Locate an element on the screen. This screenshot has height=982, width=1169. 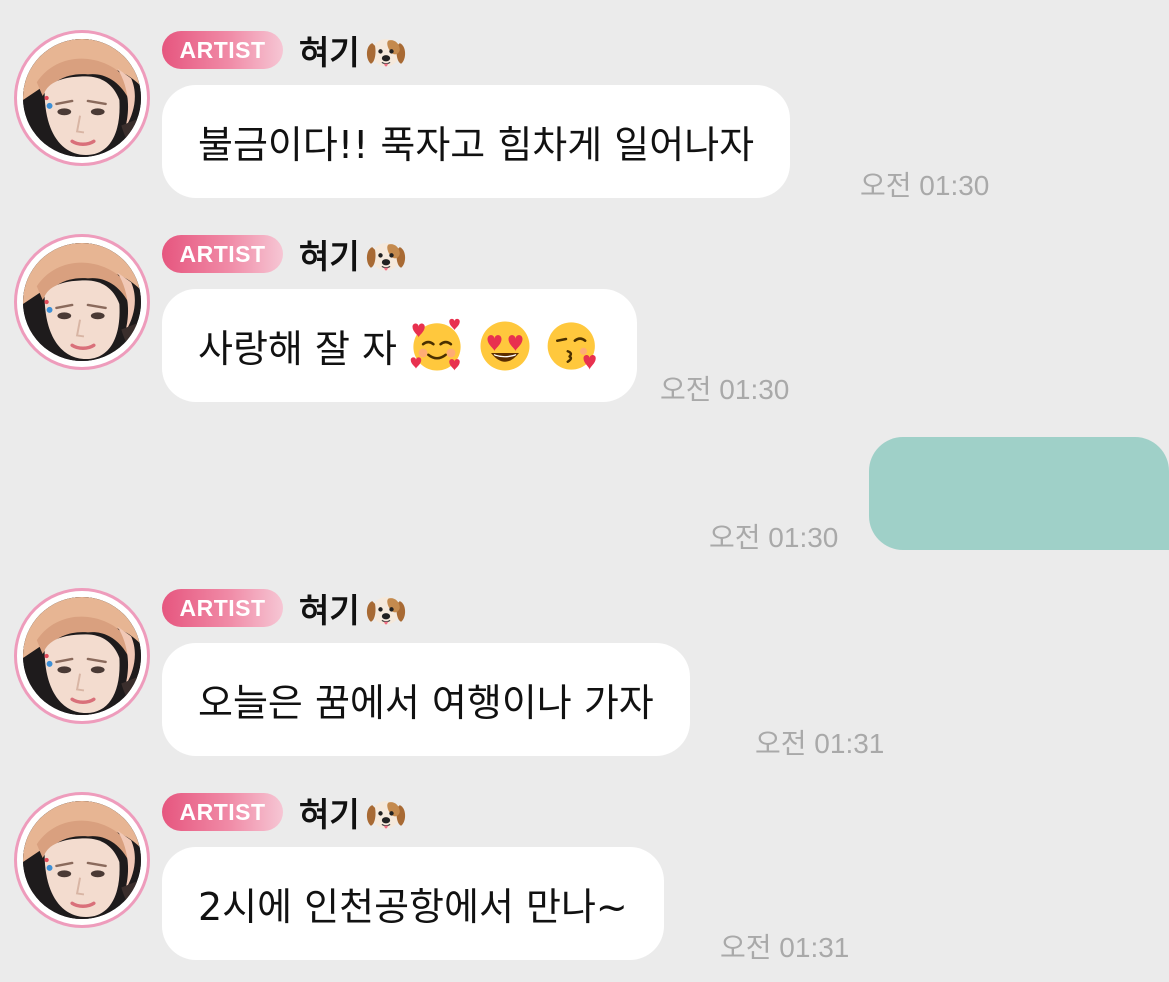
message-text: 사랑해 잘 자 is located at coordinates (297, 349).